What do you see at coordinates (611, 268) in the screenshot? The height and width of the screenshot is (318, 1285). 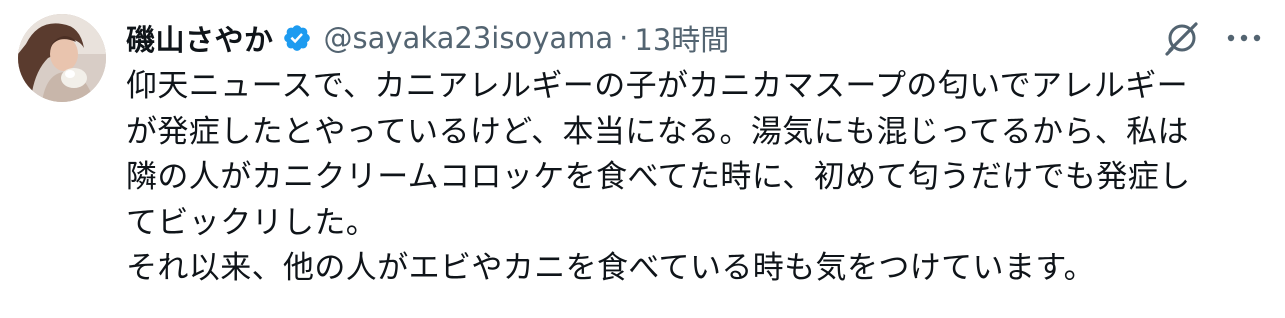 I see `tweet-text-line: それ以来、他の人がエビやカニを食べている時も気をつけています。` at bounding box center [611, 268].